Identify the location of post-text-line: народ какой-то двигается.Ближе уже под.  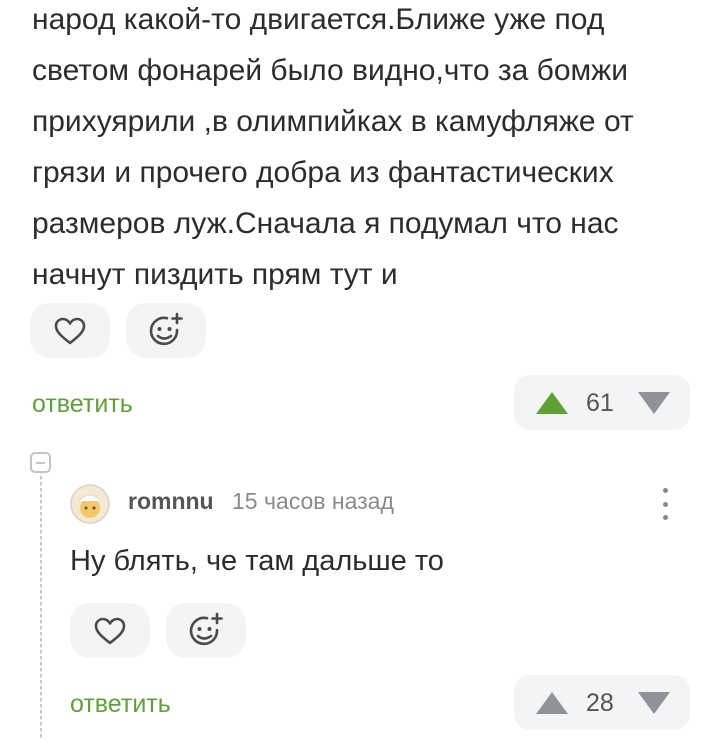
(318, 19).